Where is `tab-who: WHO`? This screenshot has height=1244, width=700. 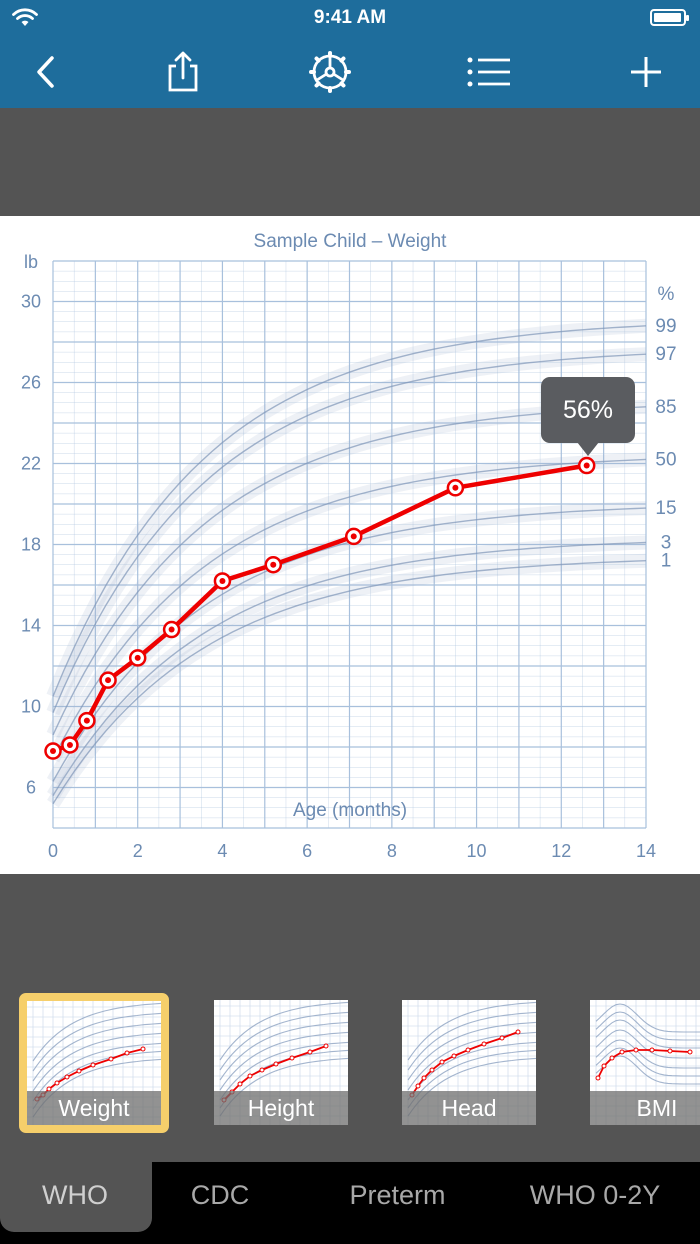 tab-who: WHO is located at coordinates (75, 1195).